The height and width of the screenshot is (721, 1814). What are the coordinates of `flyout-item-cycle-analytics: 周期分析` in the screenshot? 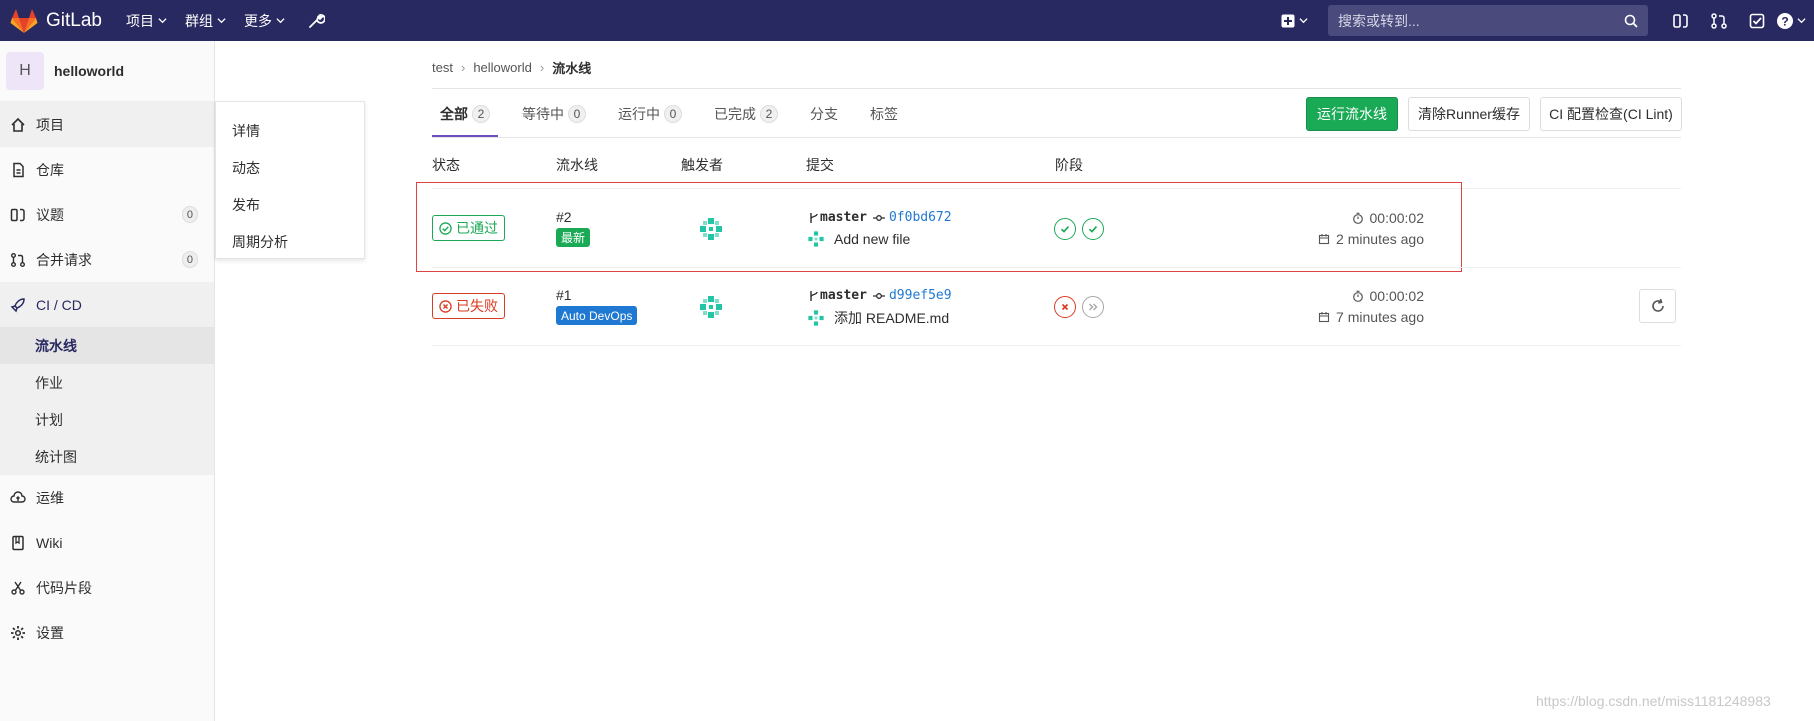 It's located at (290, 241).